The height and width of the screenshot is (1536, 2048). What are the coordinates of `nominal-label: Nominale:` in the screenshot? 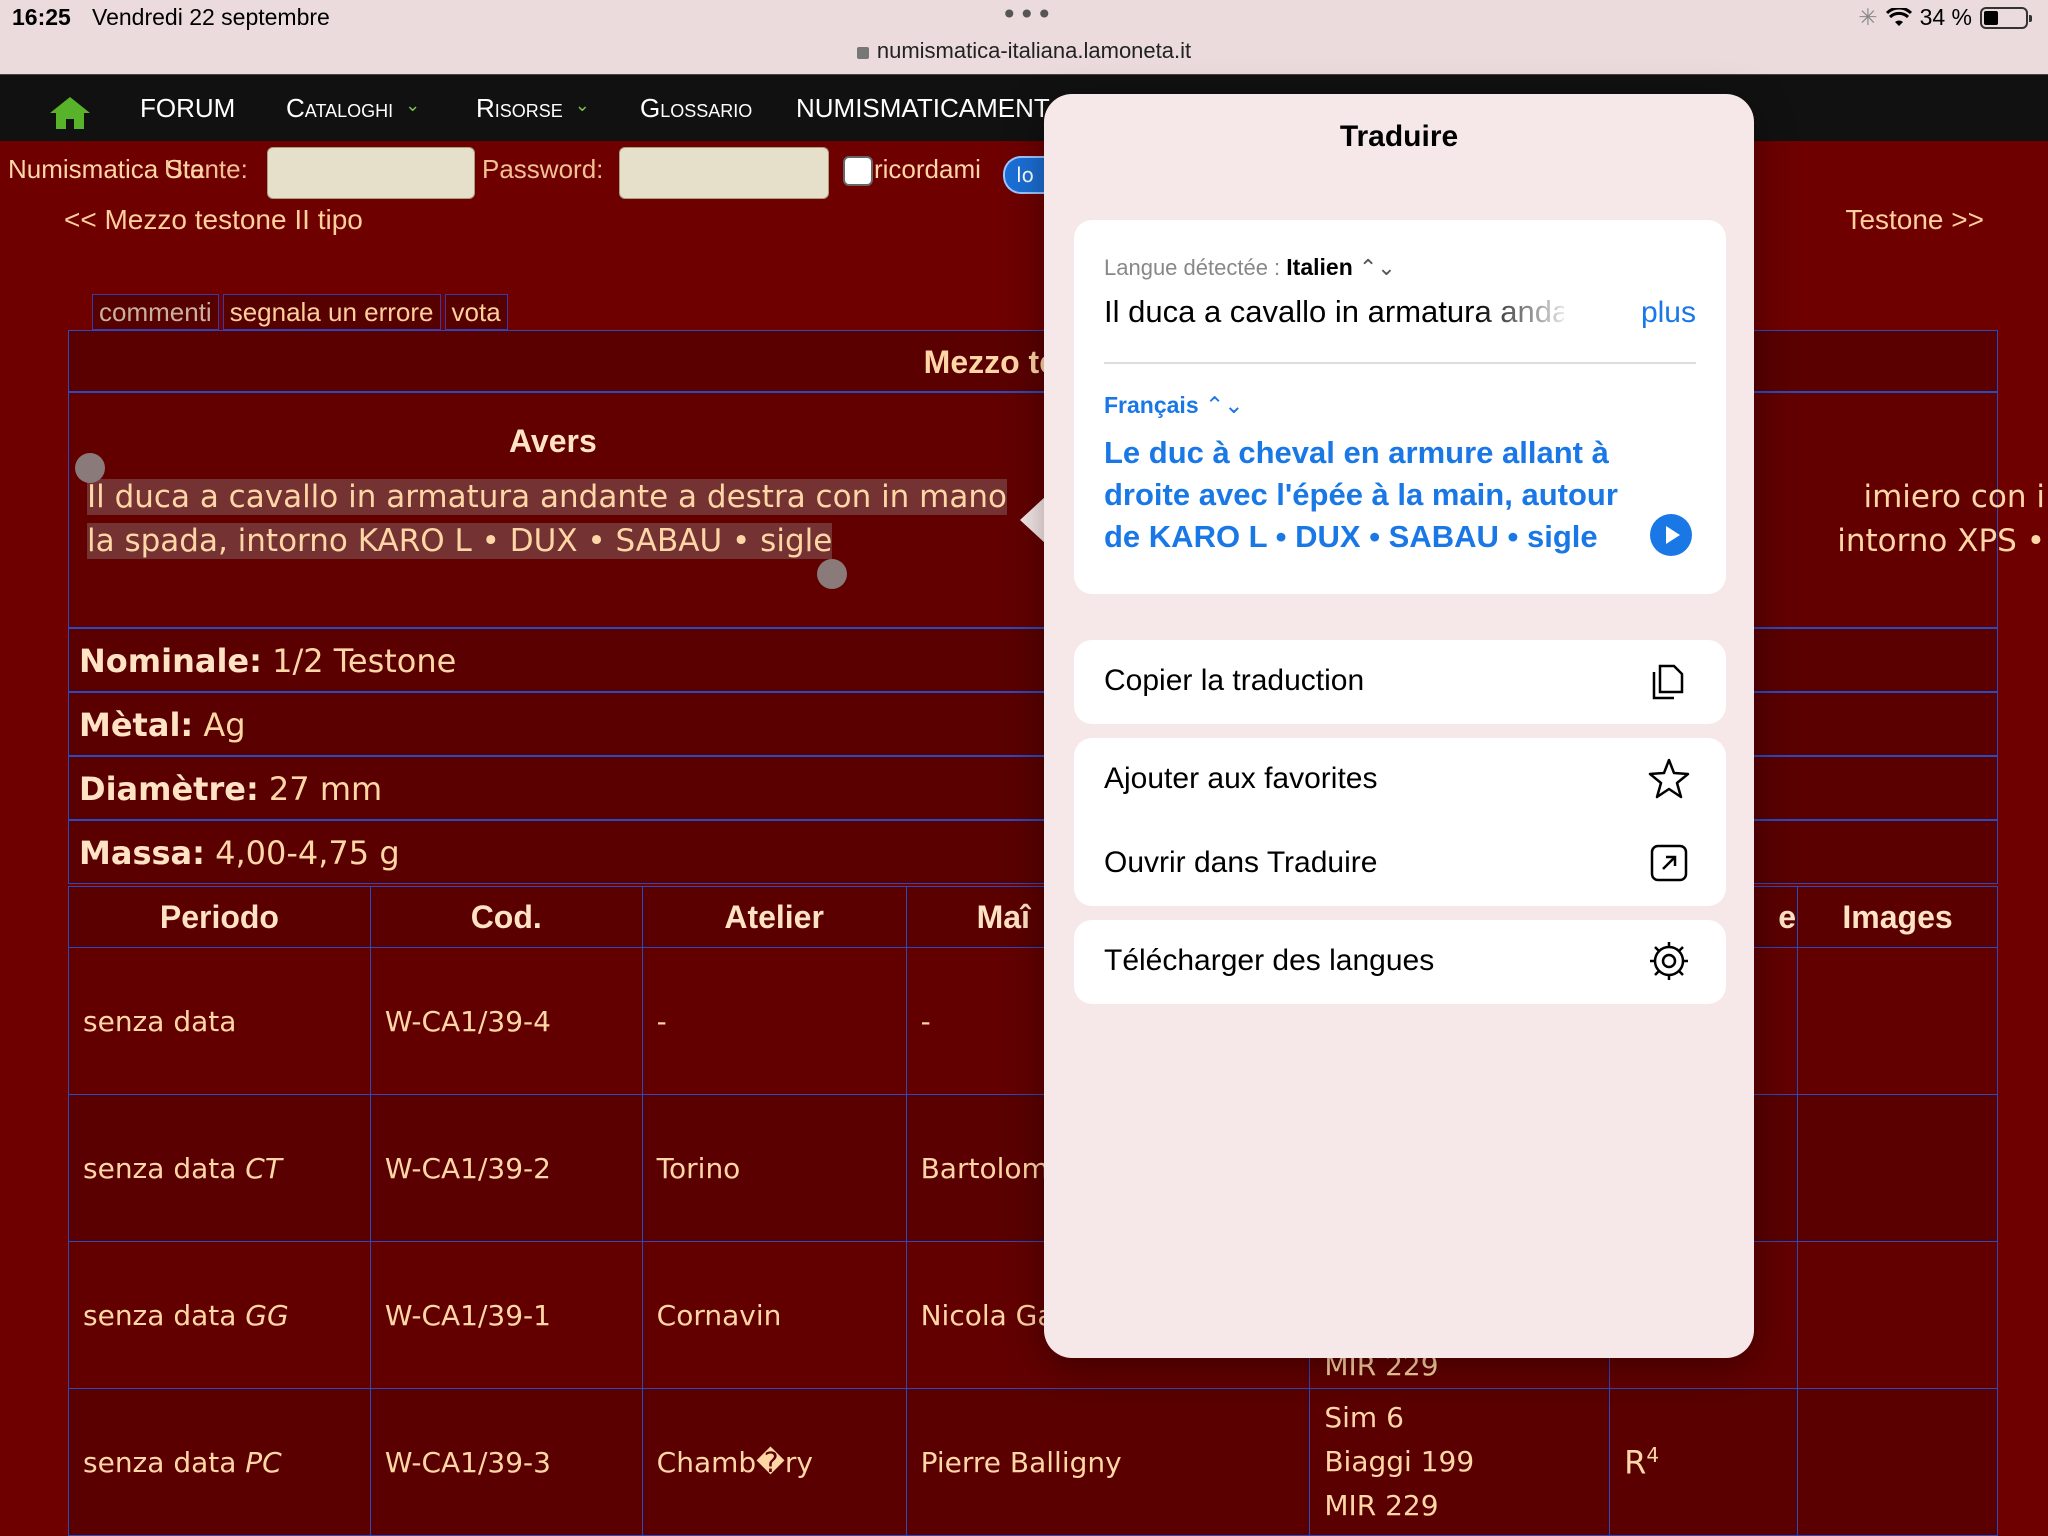 It's located at (170, 661).